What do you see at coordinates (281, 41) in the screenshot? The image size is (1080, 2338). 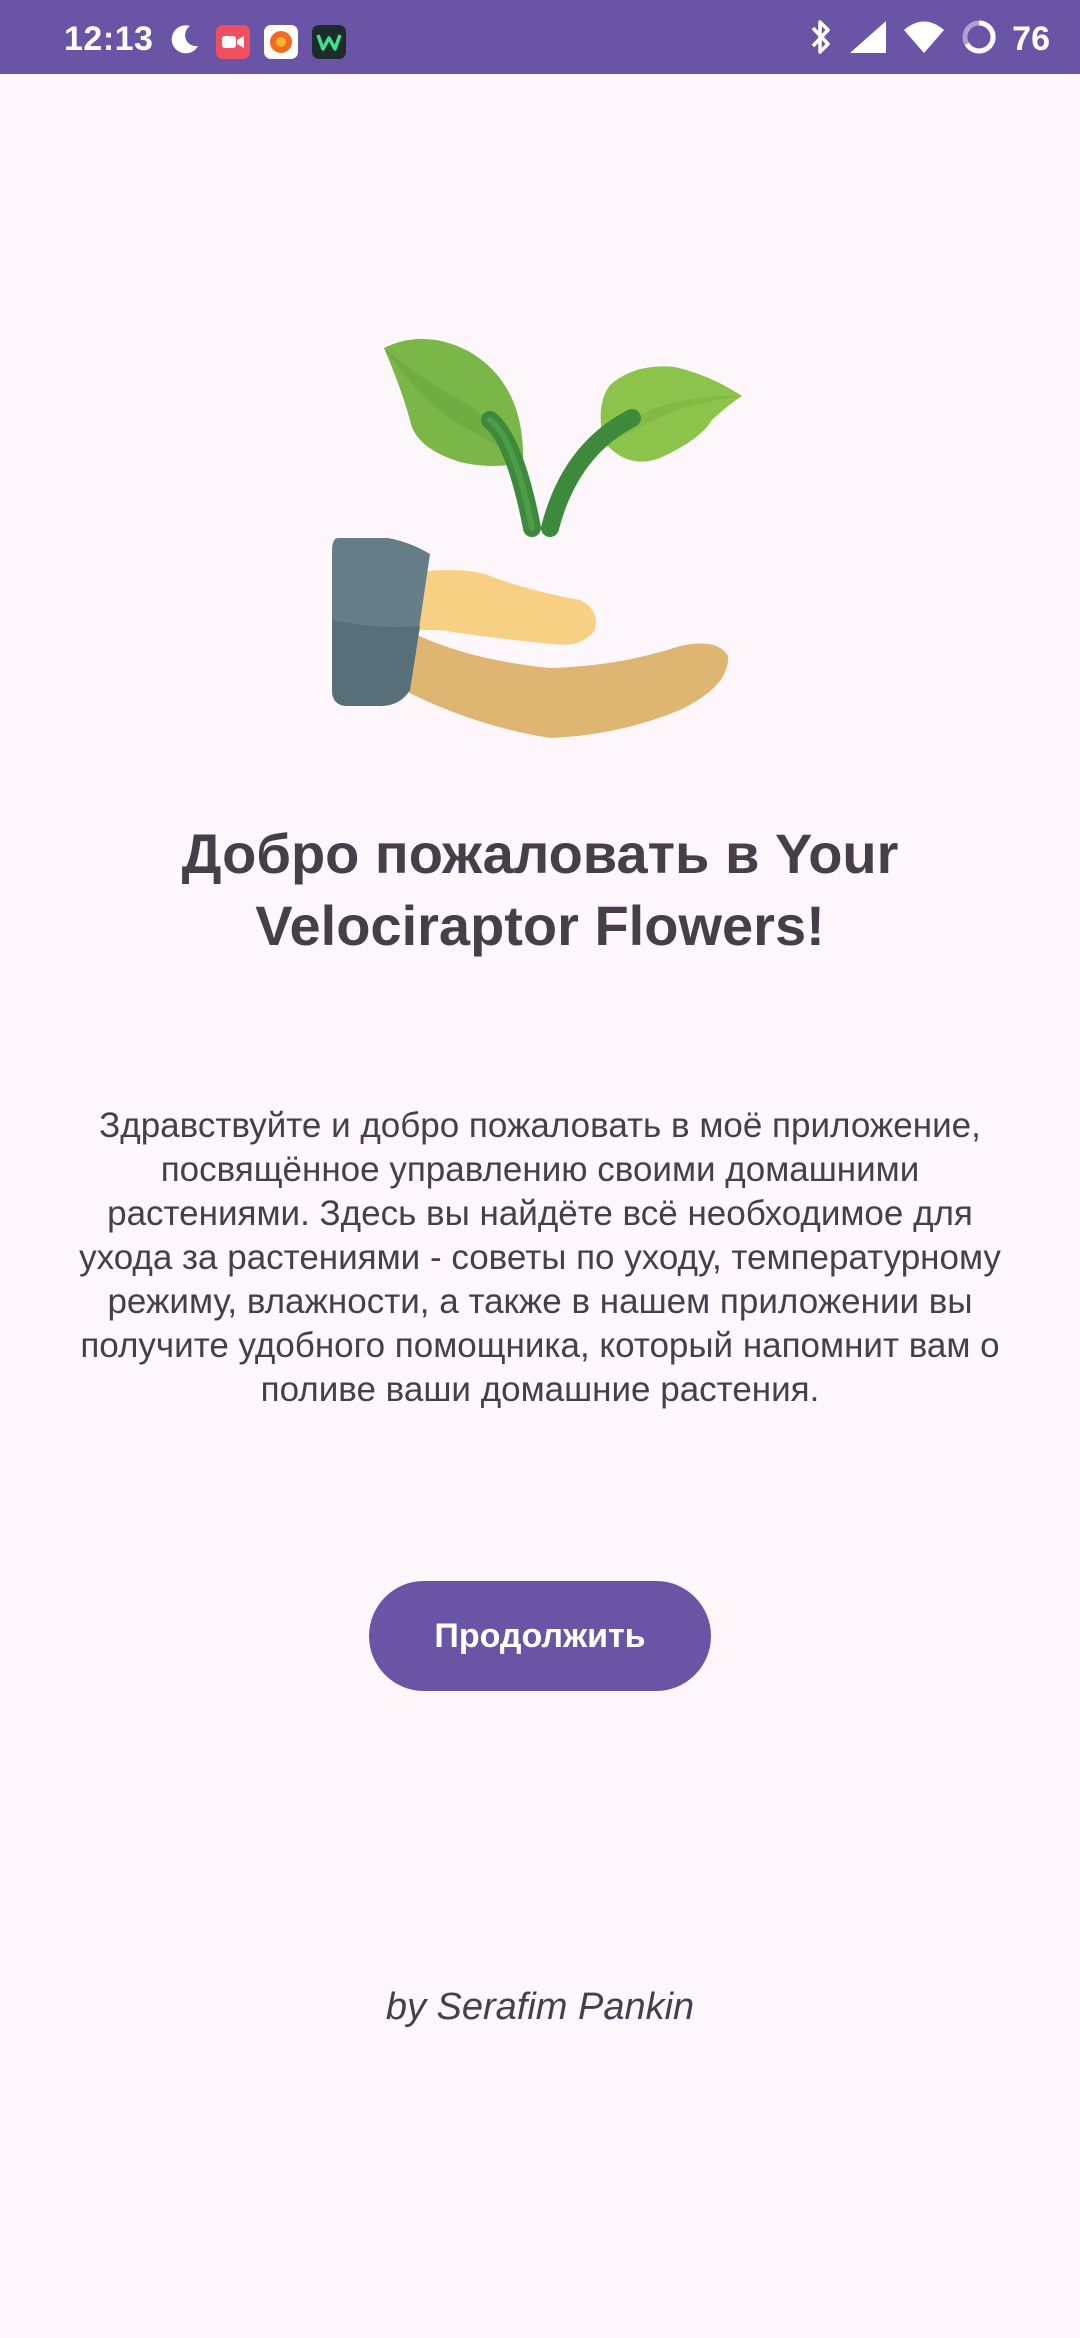 I see `orange-app-icon` at bounding box center [281, 41].